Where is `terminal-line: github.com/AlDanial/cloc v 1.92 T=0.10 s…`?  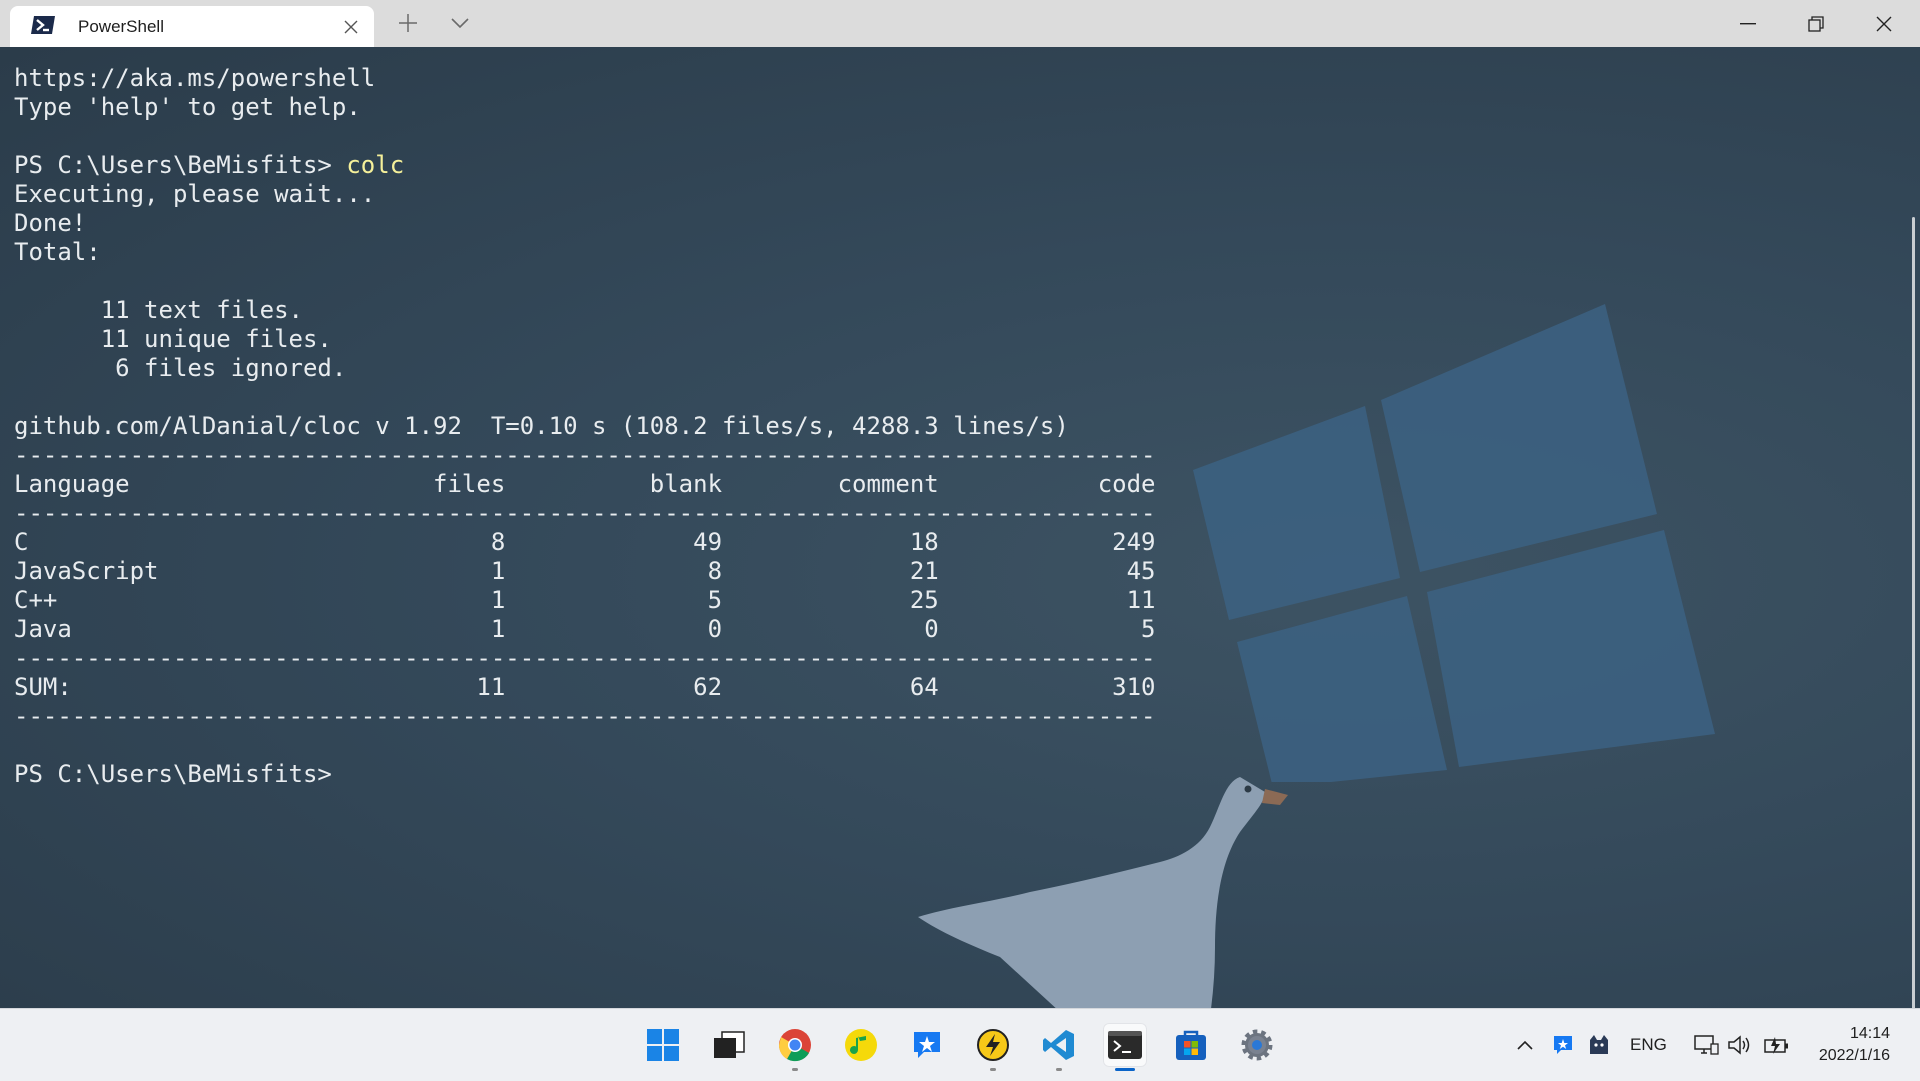 terminal-line: github.com/AlDanial/cloc v 1.92 T=0.10 s… is located at coordinates (585, 426).